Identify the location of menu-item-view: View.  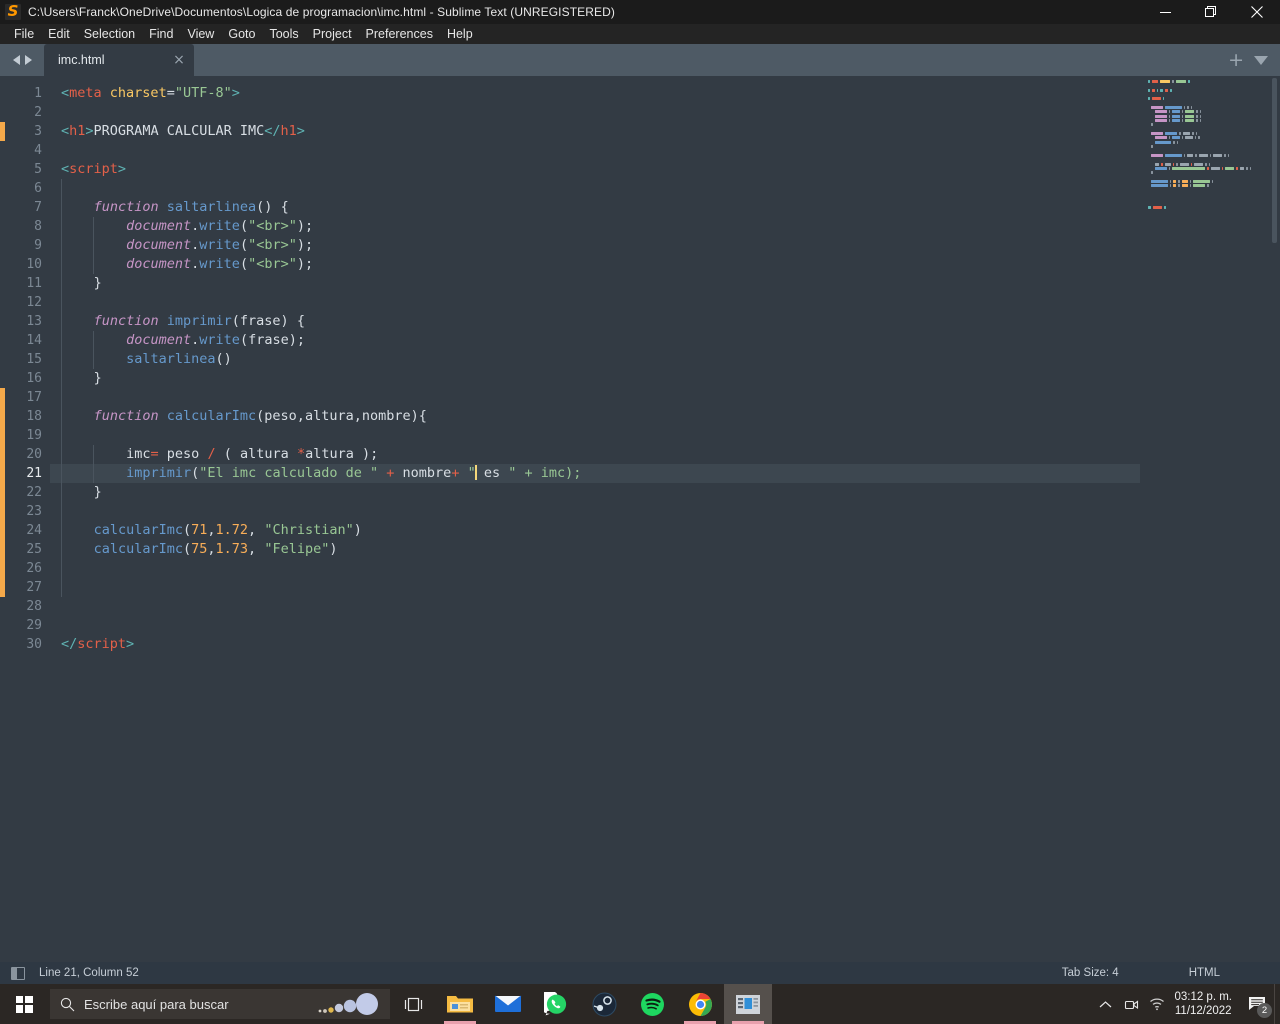
(200, 34).